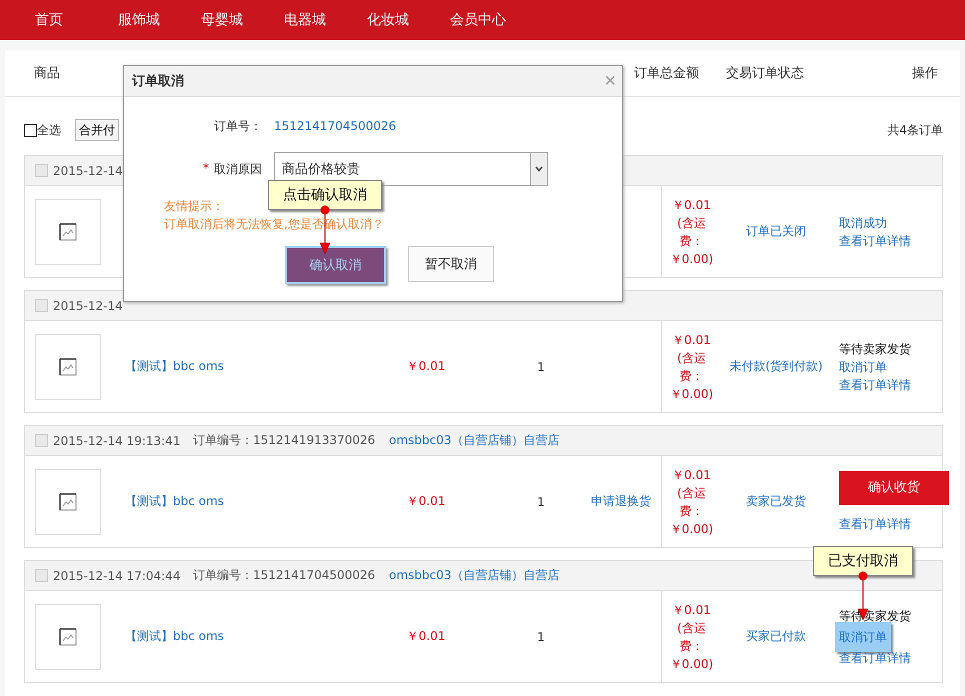 The image size is (965, 696). What do you see at coordinates (284, 440) in the screenshot?
I see `order-number: 订单编号：1512141913370026` at bounding box center [284, 440].